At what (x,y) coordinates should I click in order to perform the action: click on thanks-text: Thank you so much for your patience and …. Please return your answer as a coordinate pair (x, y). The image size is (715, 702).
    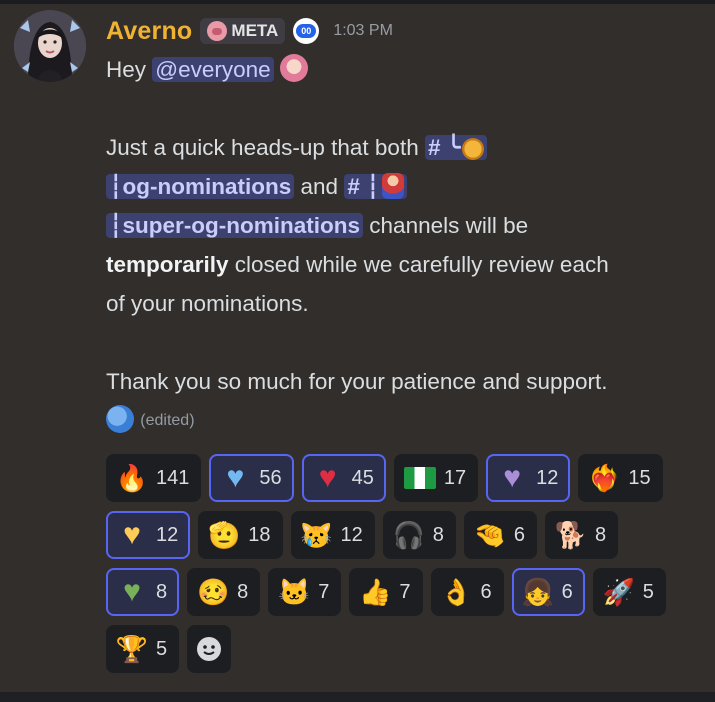
    Looking at the image, I should click on (357, 381).